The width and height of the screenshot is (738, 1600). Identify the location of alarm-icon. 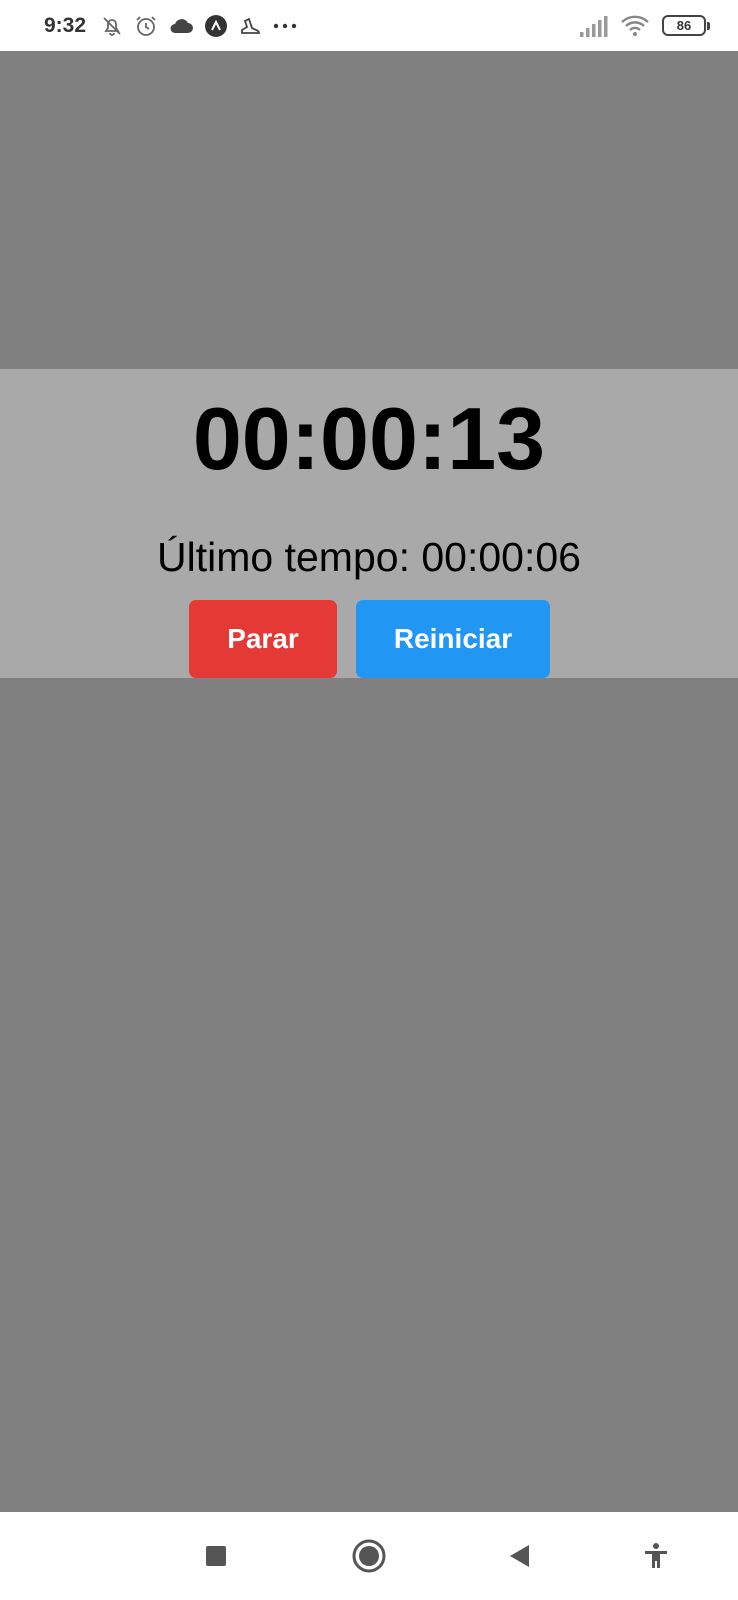
(146, 26).